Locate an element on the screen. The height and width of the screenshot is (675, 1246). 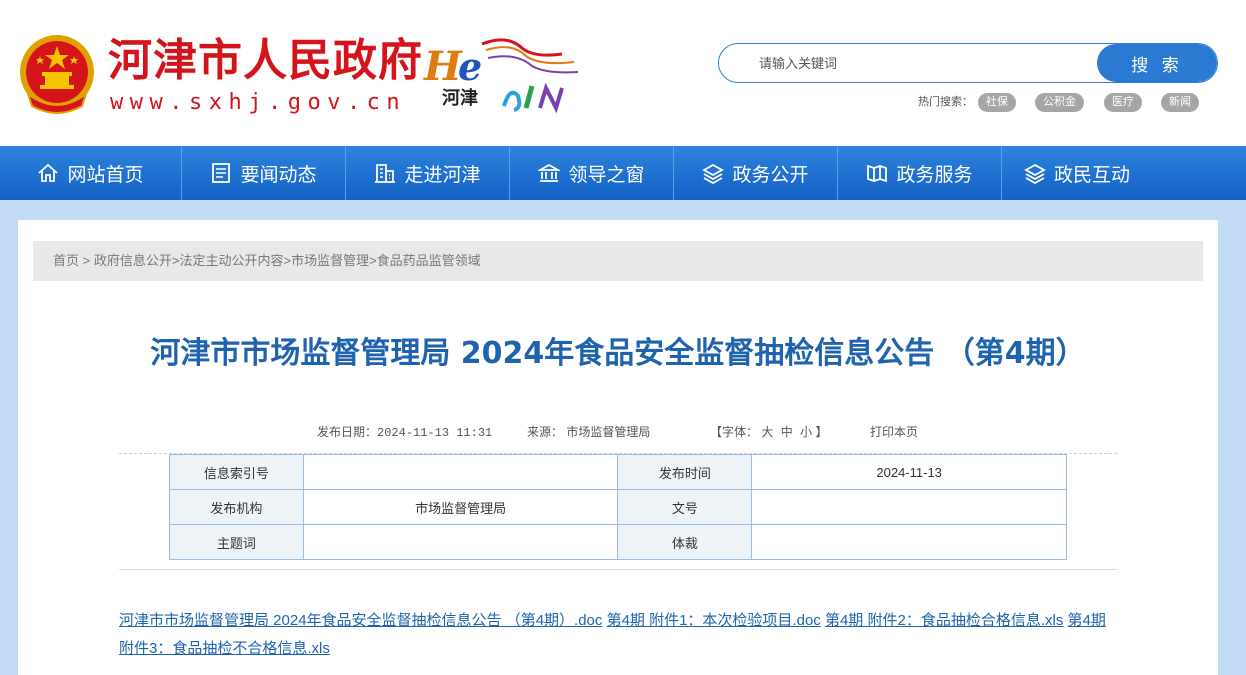
attachment-link-qualified: 第4期 附件2：食品抽检合格信息.xls is located at coordinates (944, 620).